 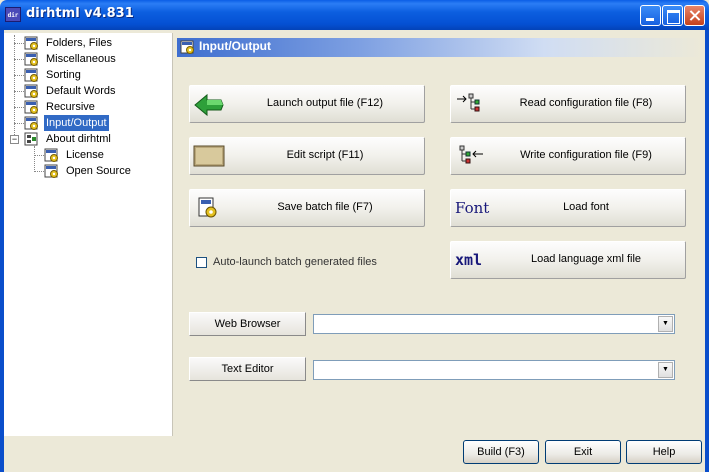 I want to click on launch-output-button: Launch output file (F12), so click(x=307, y=104).